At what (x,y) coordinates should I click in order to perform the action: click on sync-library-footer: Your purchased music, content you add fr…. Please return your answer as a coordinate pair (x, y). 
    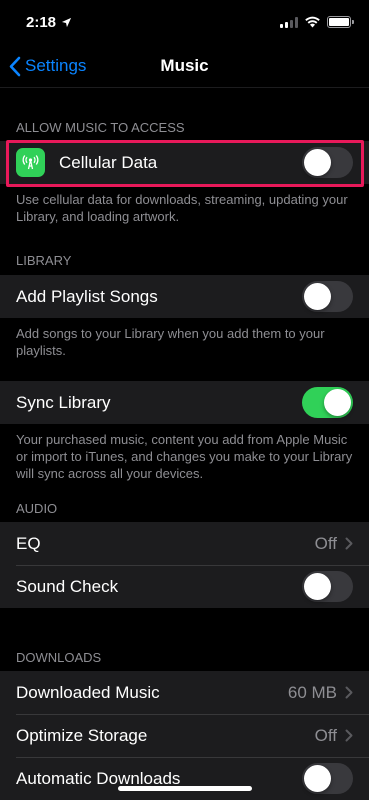
    Looking at the image, I should click on (184, 456).